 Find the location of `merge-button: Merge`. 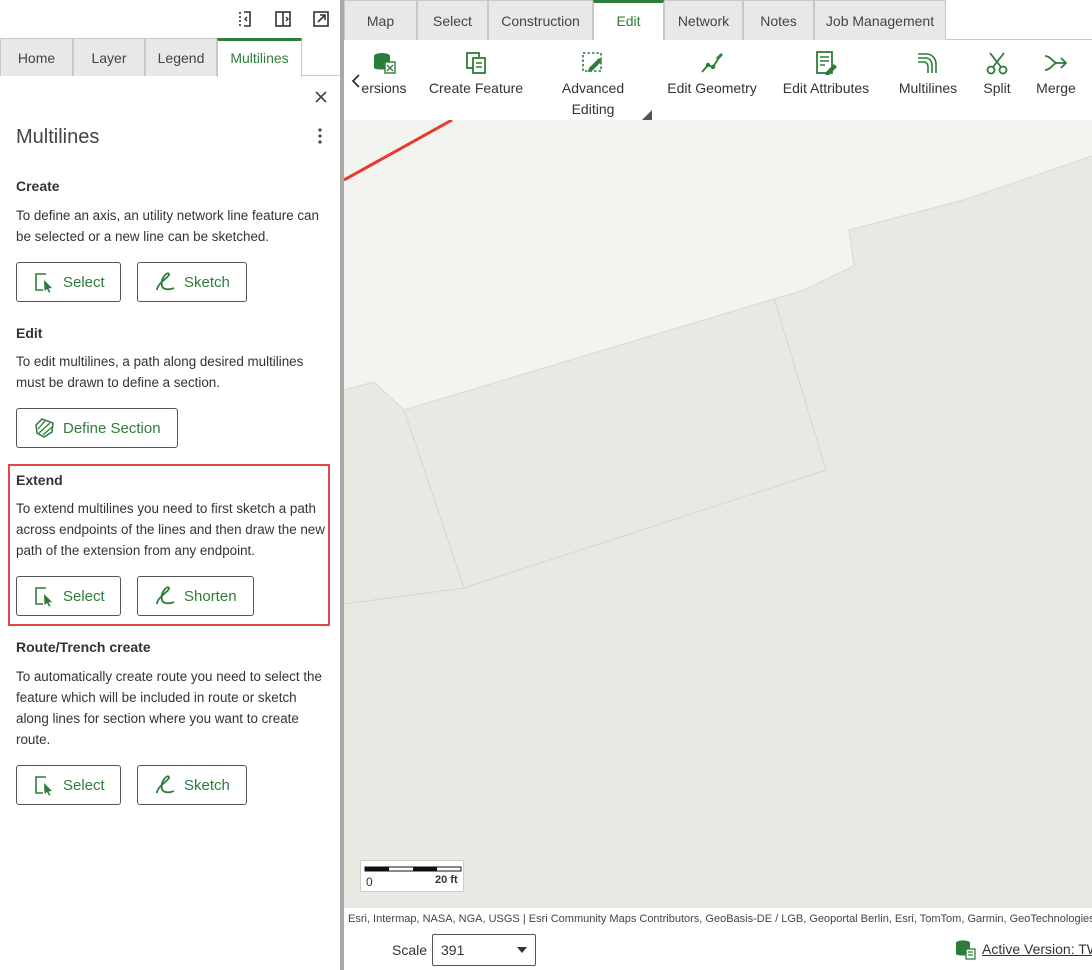

merge-button: Merge is located at coordinates (1056, 74).